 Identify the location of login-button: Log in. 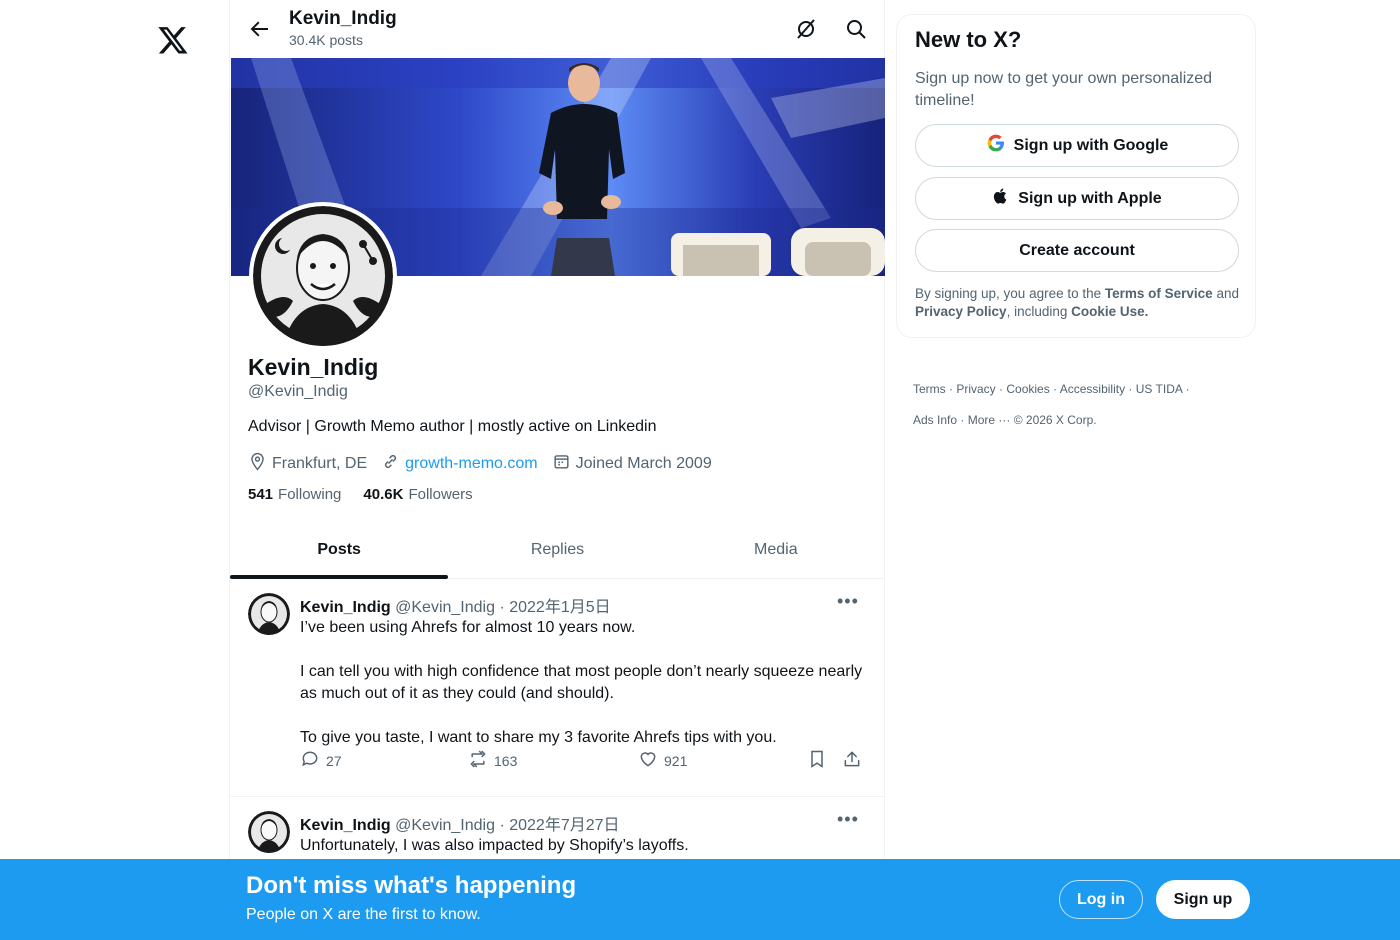
(1101, 899).